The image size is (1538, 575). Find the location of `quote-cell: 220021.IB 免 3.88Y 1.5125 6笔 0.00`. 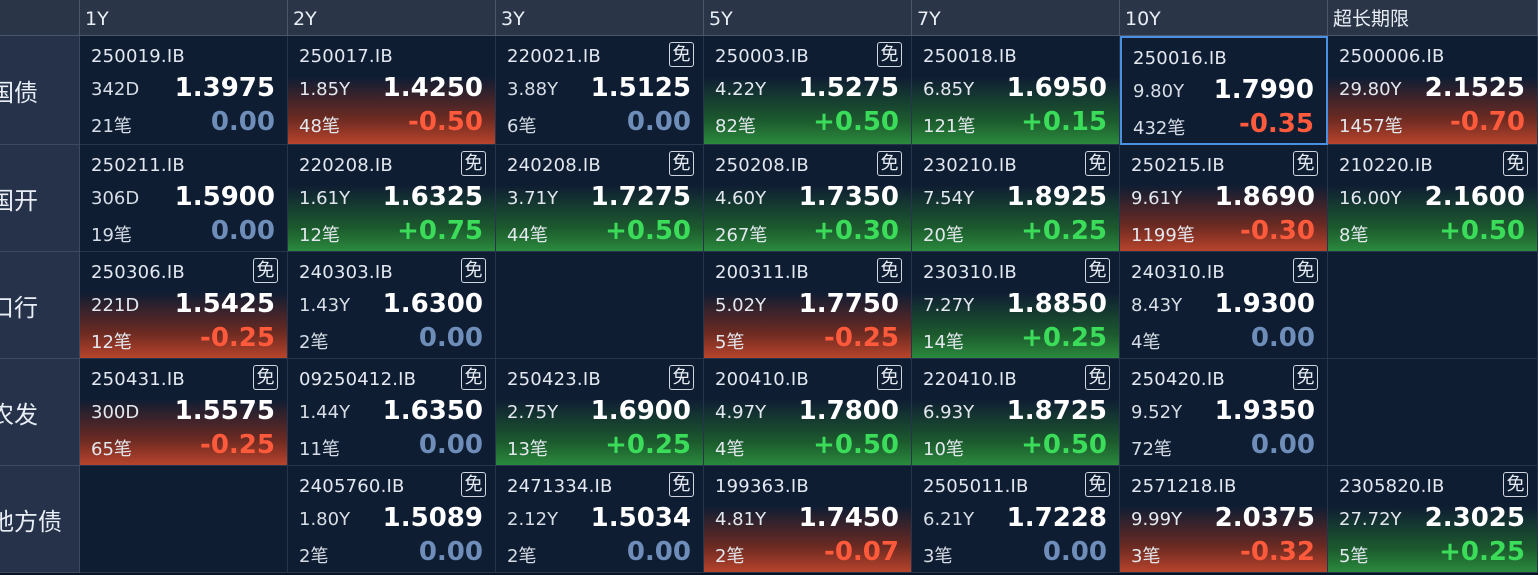

quote-cell: 220021.IB 免 3.88Y 1.5125 6笔 0.00 is located at coordinates (600, 90).